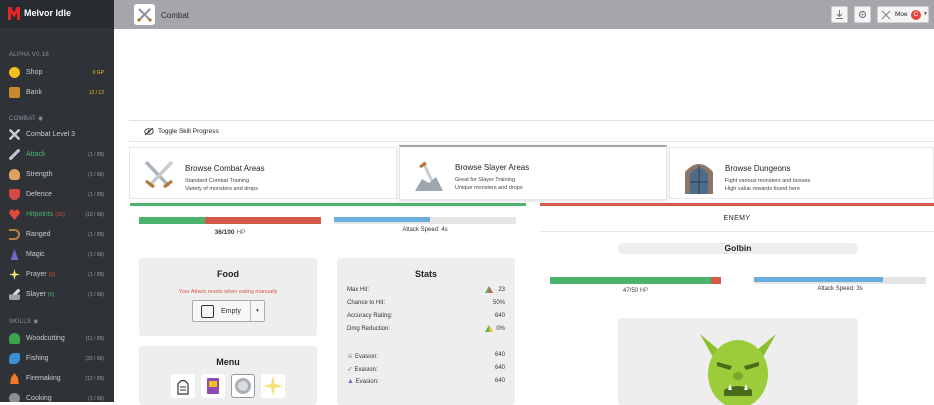 The height and width of the screenshot is (405, 934). I want to click on skills-section-label: SKILLS ◉, so click(24, 322).